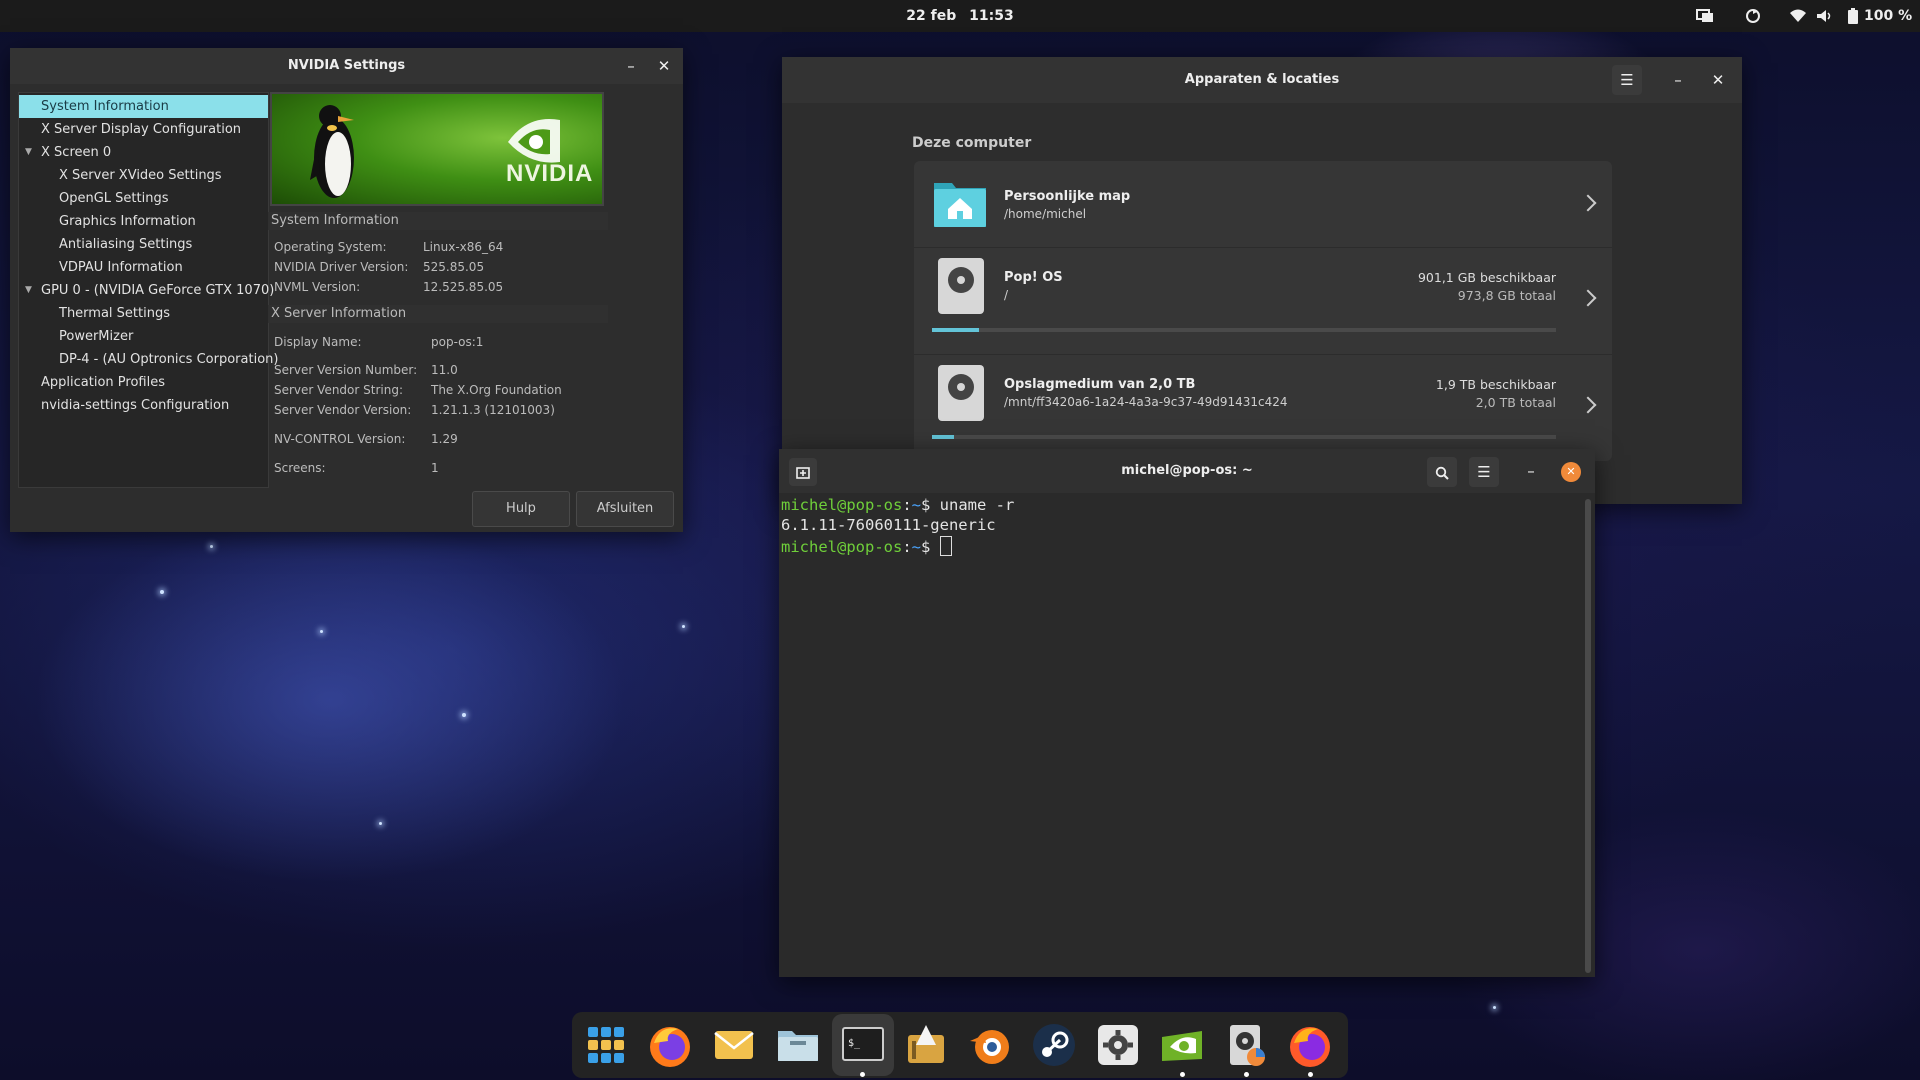 Image resolution: width=1920 pixels, height=1080 pixels. Describe the element at coordinates (96, 336) in the screenshot. I see `tree-item-powermizer: PowerMizer` at that location.